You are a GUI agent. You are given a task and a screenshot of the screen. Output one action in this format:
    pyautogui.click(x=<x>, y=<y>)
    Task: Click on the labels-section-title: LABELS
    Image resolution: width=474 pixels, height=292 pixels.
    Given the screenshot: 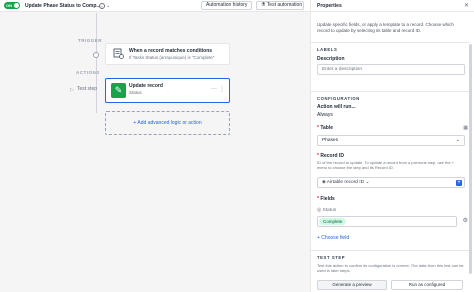 What is the action you would take?
    pyautogui.click(x=327, y=49)
    